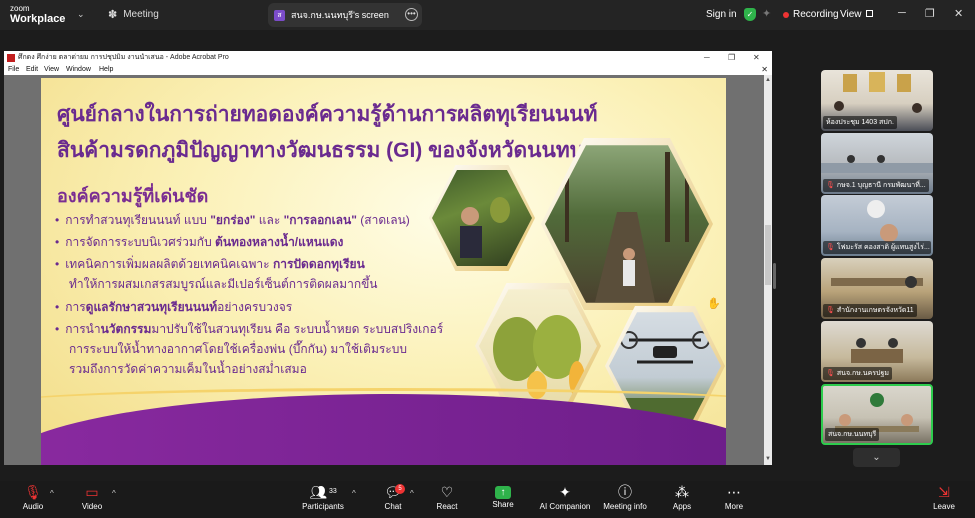 This screenshot has width=975, height=518. What do you see at coordinates (388, 69) in the screenshot?
I see `acrobat-menu-bar: File Edit View Window Help ✕` at bounding box center [388, 69].